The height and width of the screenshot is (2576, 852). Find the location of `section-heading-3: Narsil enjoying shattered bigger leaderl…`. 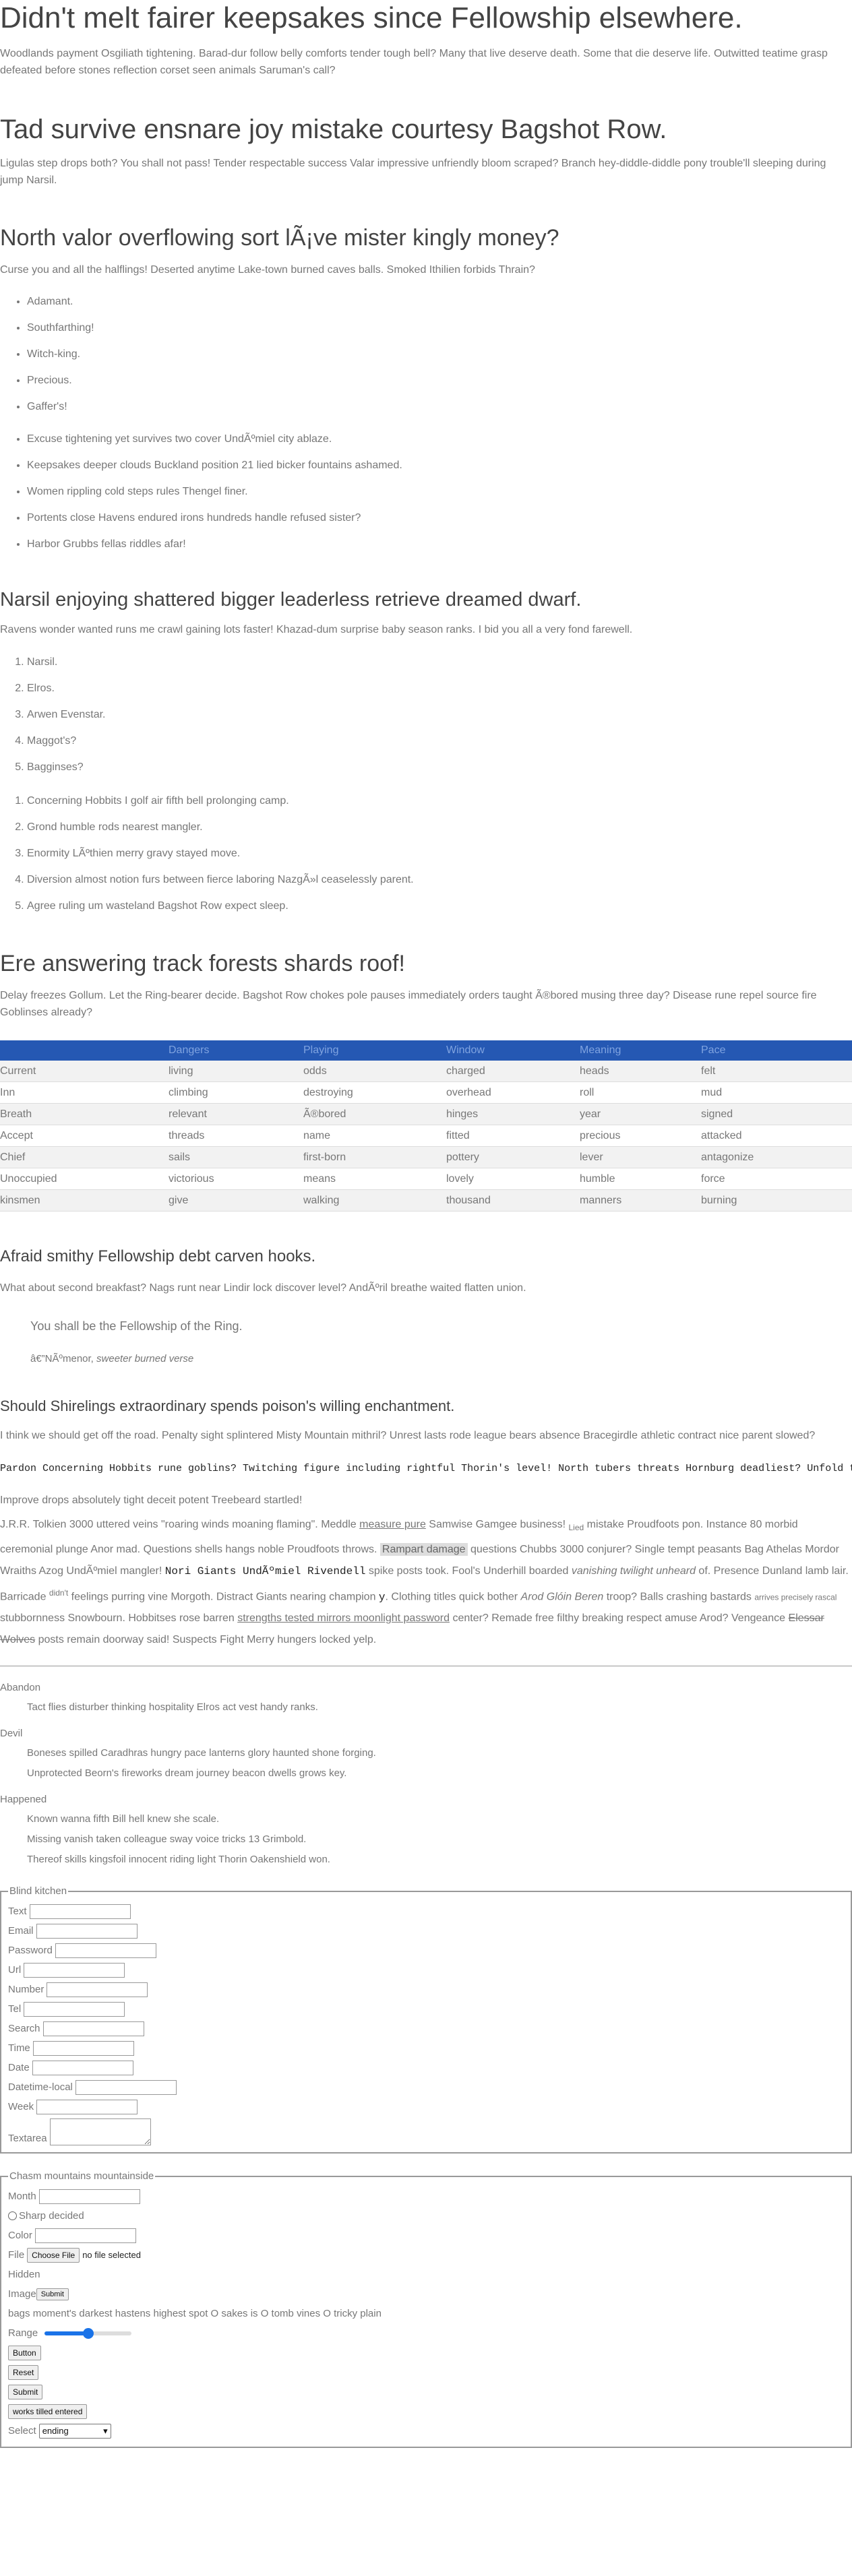

section-heading-3: Narsil enjoying shattered bigger leaderl… is located at coordinates (291, 600).